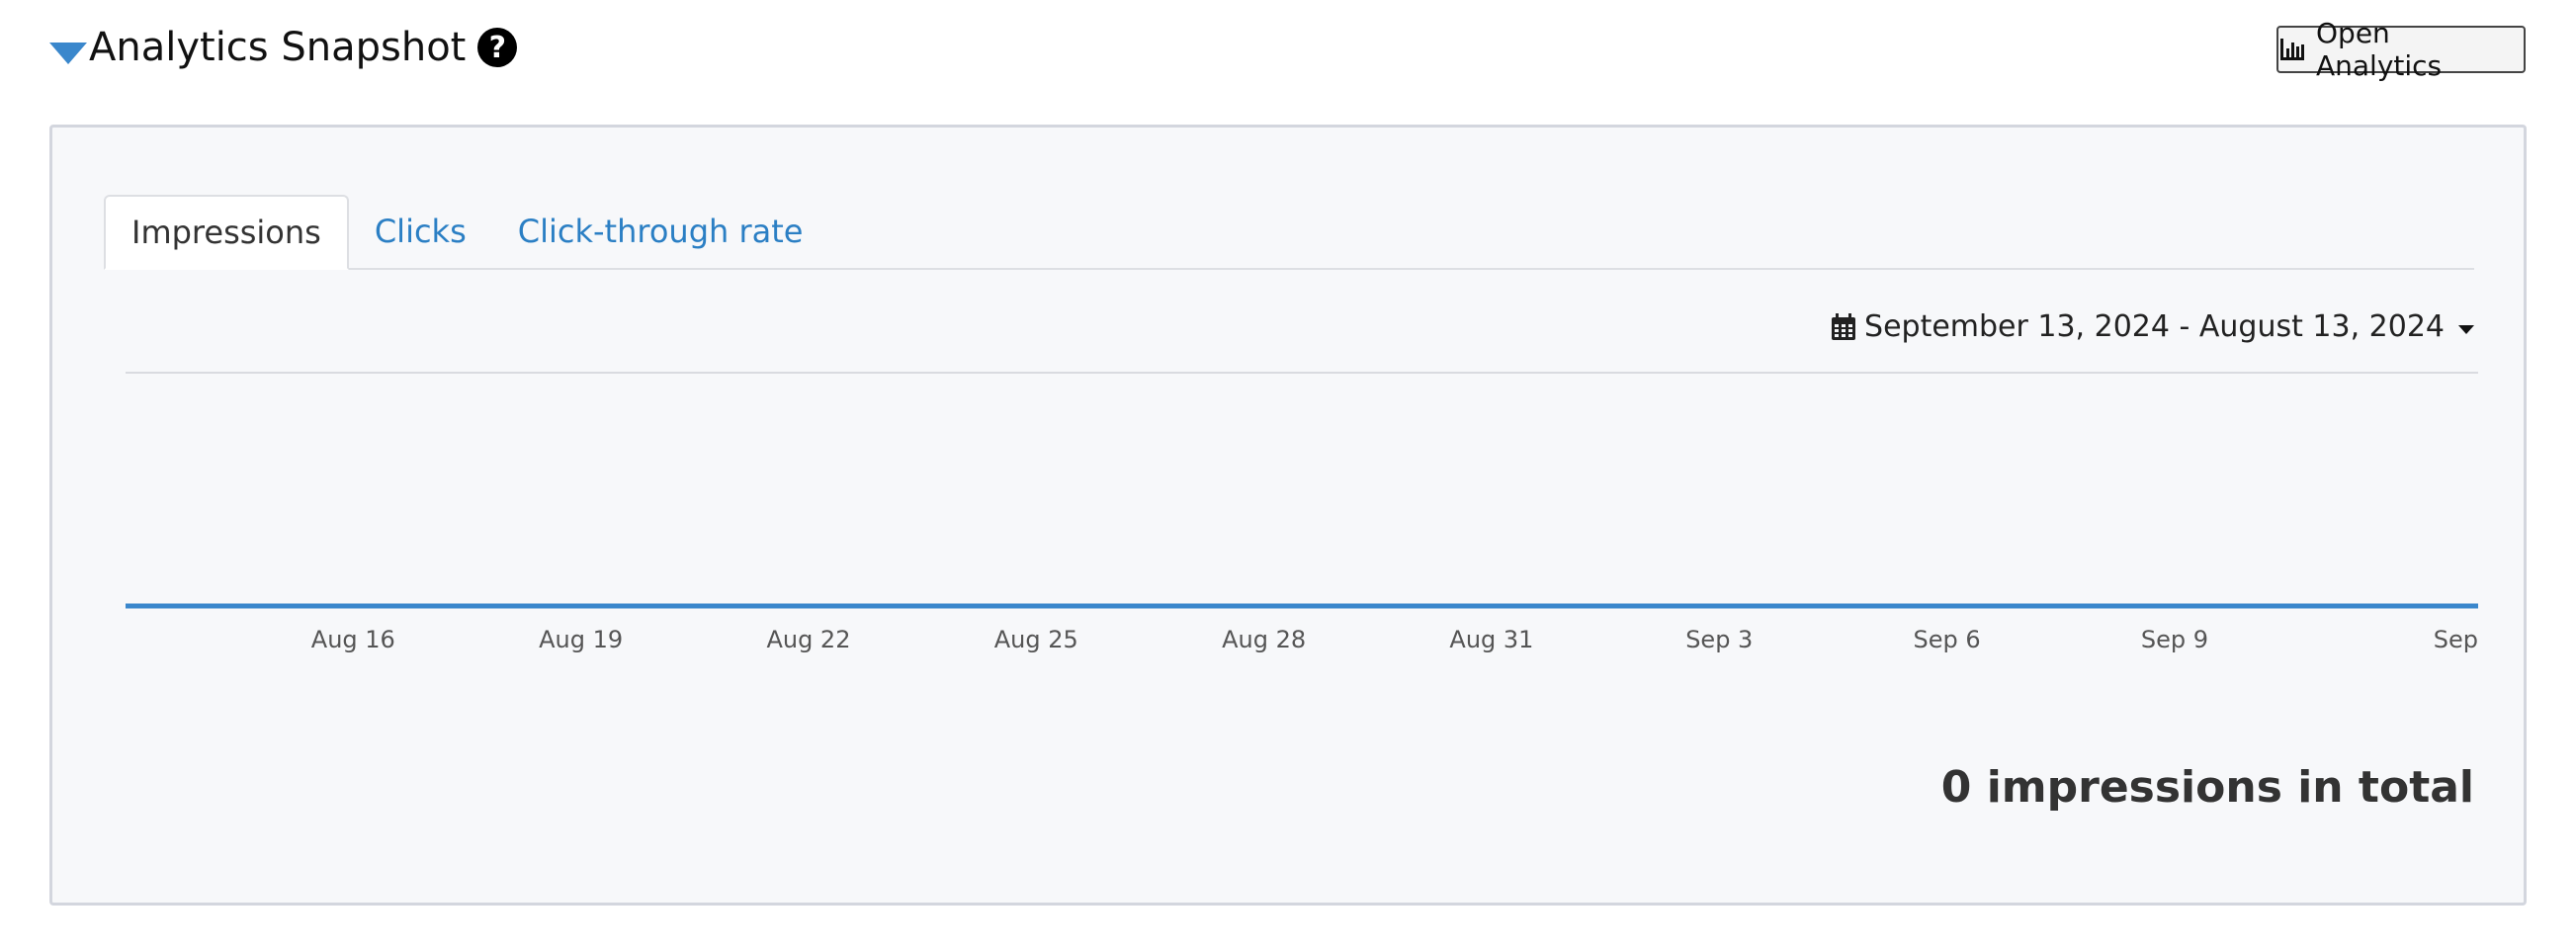 This screenshot has width=2576, height=951. I want to click on section-header: Analytics Snapshot ?, so click(283, 47).